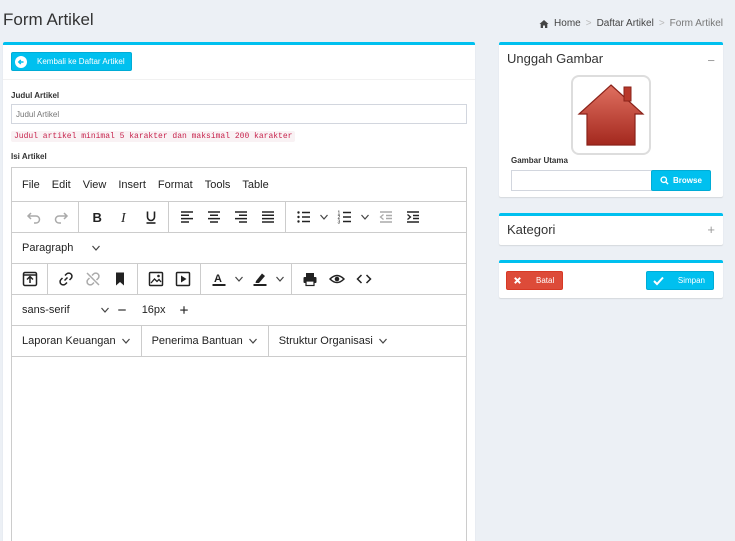 The width and height of the screenshot is (735, 541). I want to click on browse-button: Browse, so click(681, 180).